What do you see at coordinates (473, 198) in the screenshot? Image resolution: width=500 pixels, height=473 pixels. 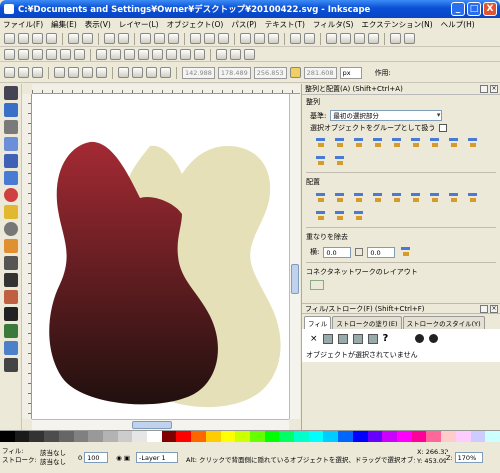 I see `distribute-bottom-icon` at bounding box center [473, 198].